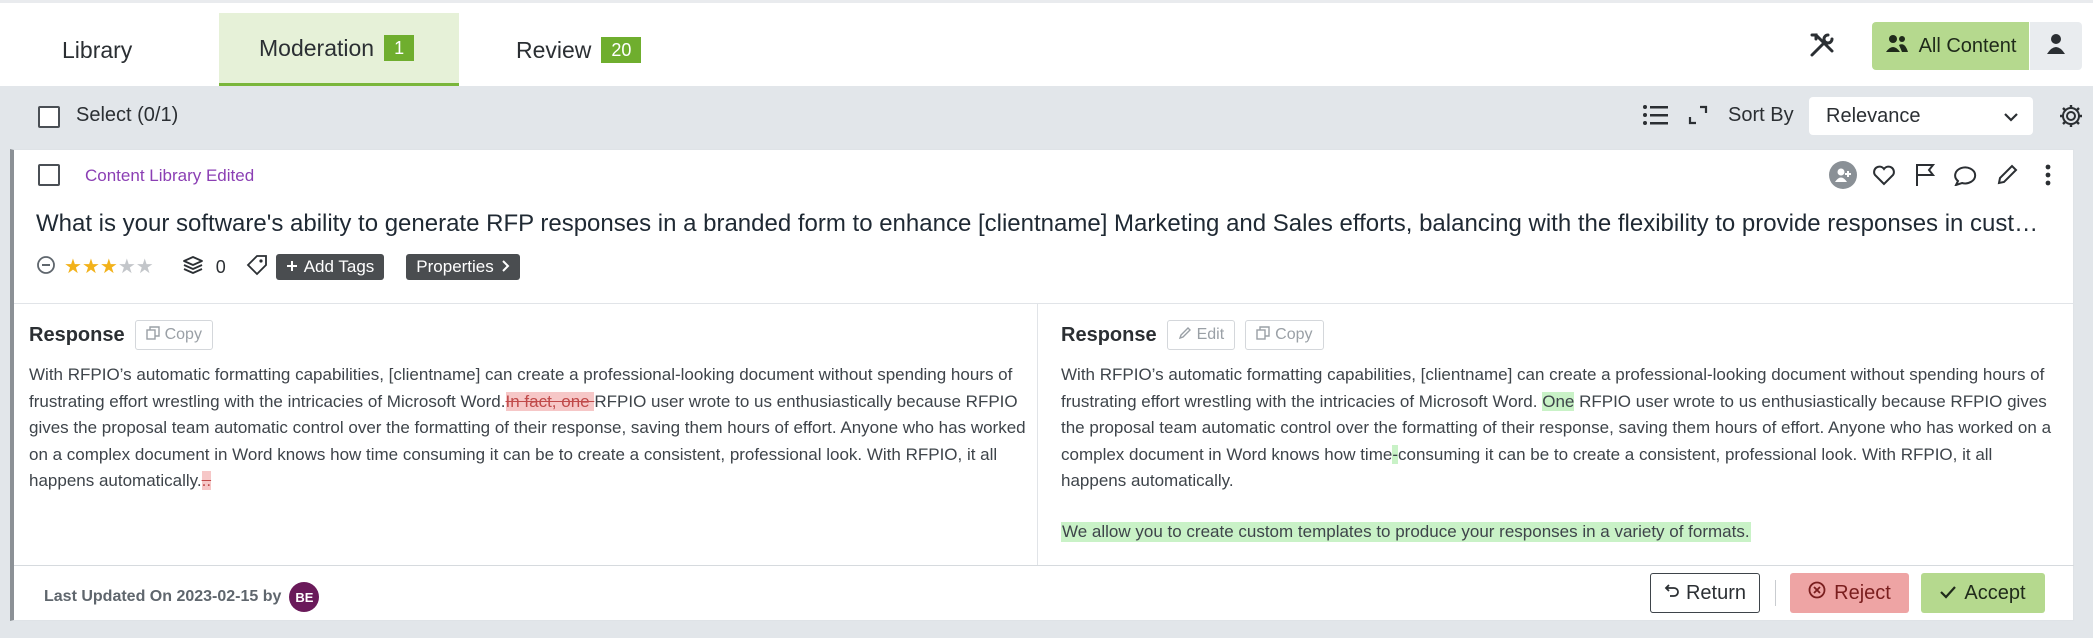 This screenshot has height=638, width=2093. What do you see at coordinates (1948, 593) in the screenshot?
I see `check-icon` at bounding box center [1948, 593].